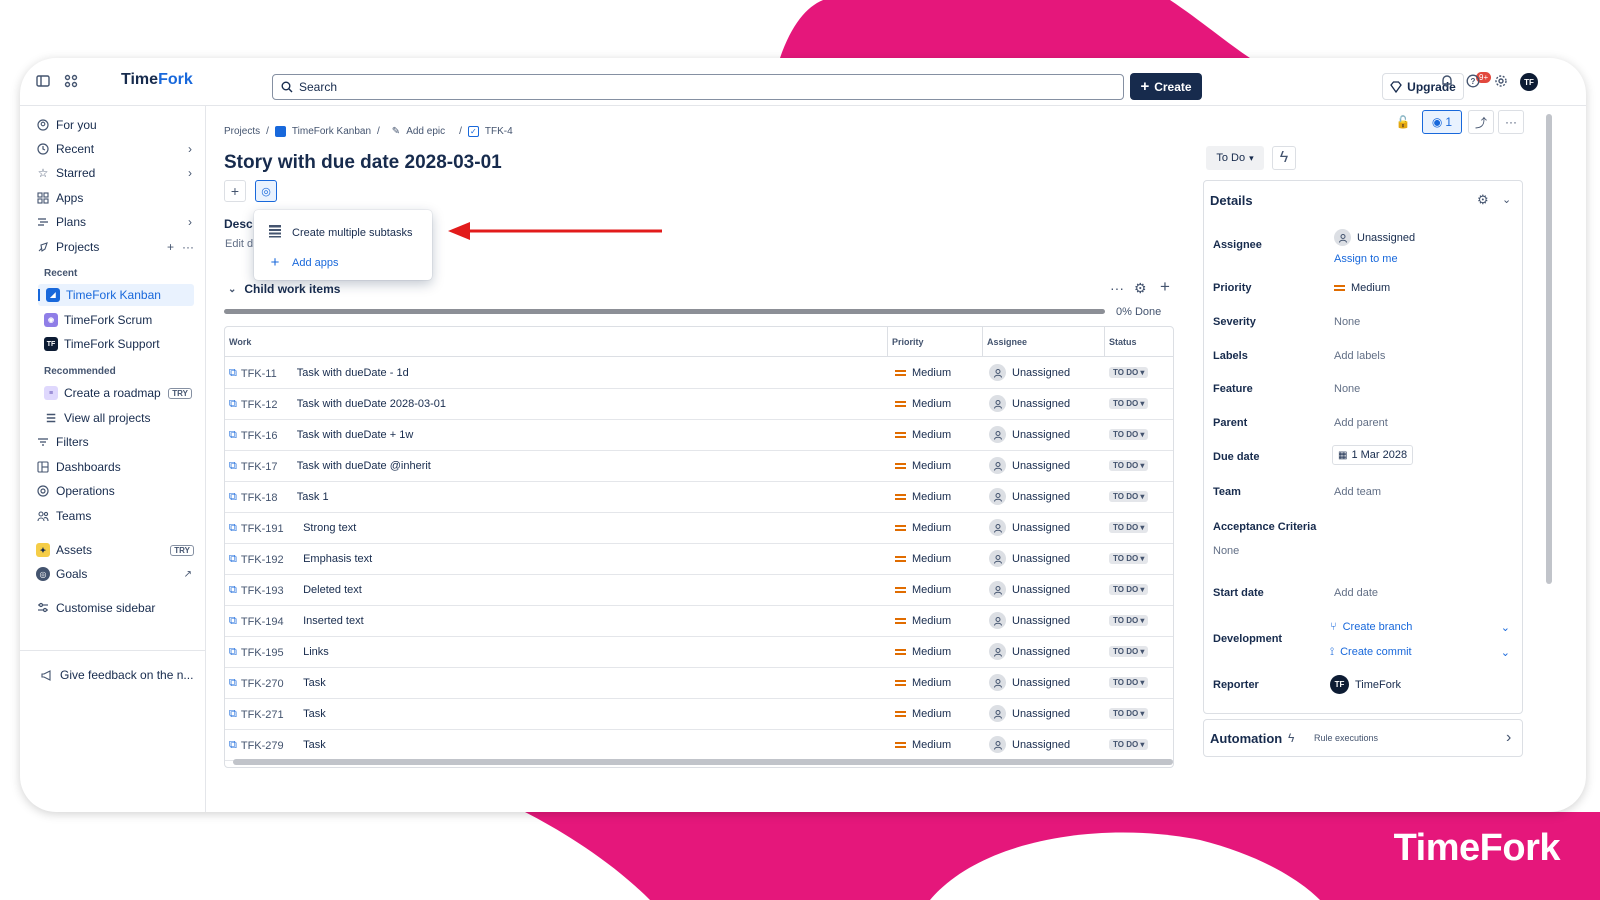 This screenshot has height=900, width=1600. What do you see at coordinates (499, 131) in the screenshot?
I see `breadcrumb-issue-key: TFK-4` at bounding box center [499, 131].